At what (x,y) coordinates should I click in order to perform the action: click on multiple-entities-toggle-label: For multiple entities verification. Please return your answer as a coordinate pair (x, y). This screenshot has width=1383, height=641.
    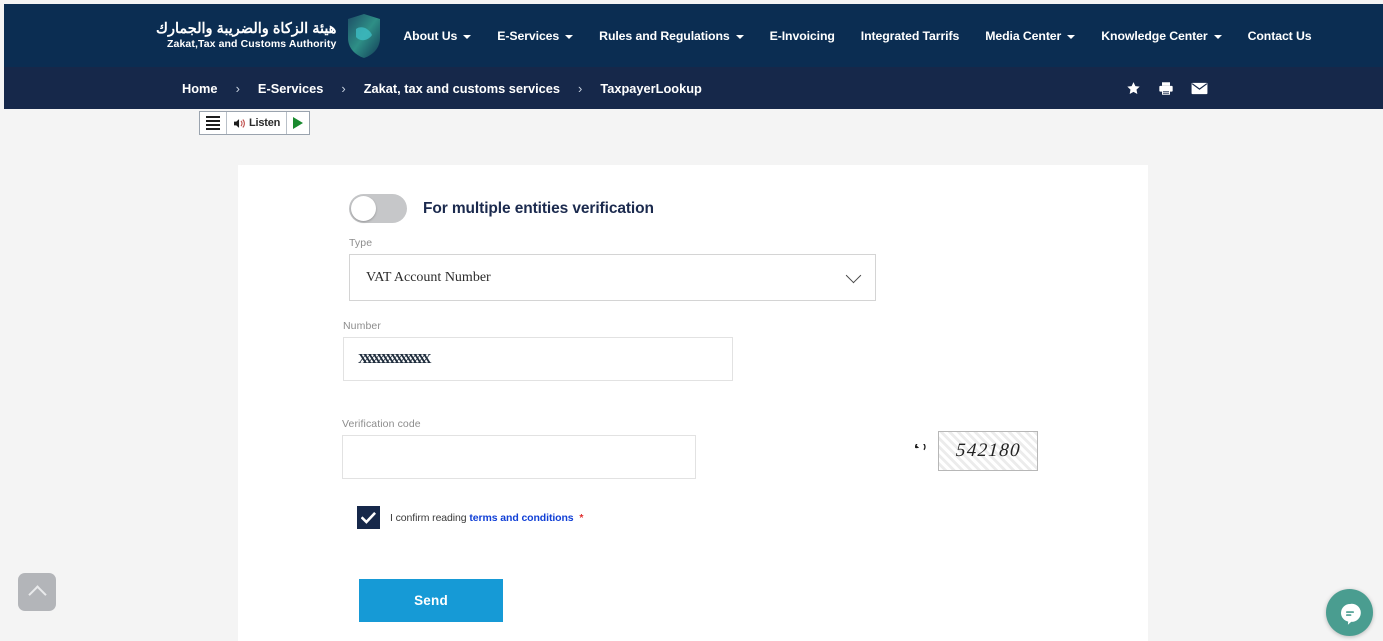
    Looking at the image, I should click on (538, 208).